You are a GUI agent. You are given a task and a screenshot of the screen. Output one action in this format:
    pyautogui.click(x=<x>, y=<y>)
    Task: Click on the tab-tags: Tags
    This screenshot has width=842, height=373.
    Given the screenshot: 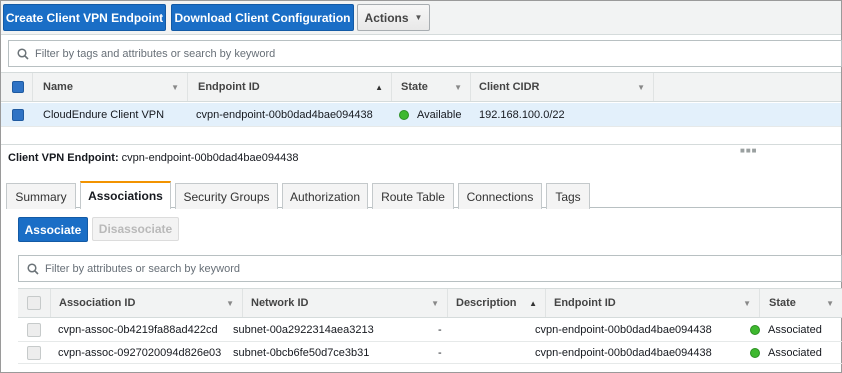 What is the action you would take?
    pyautogui.click(x=568, y=196)
    